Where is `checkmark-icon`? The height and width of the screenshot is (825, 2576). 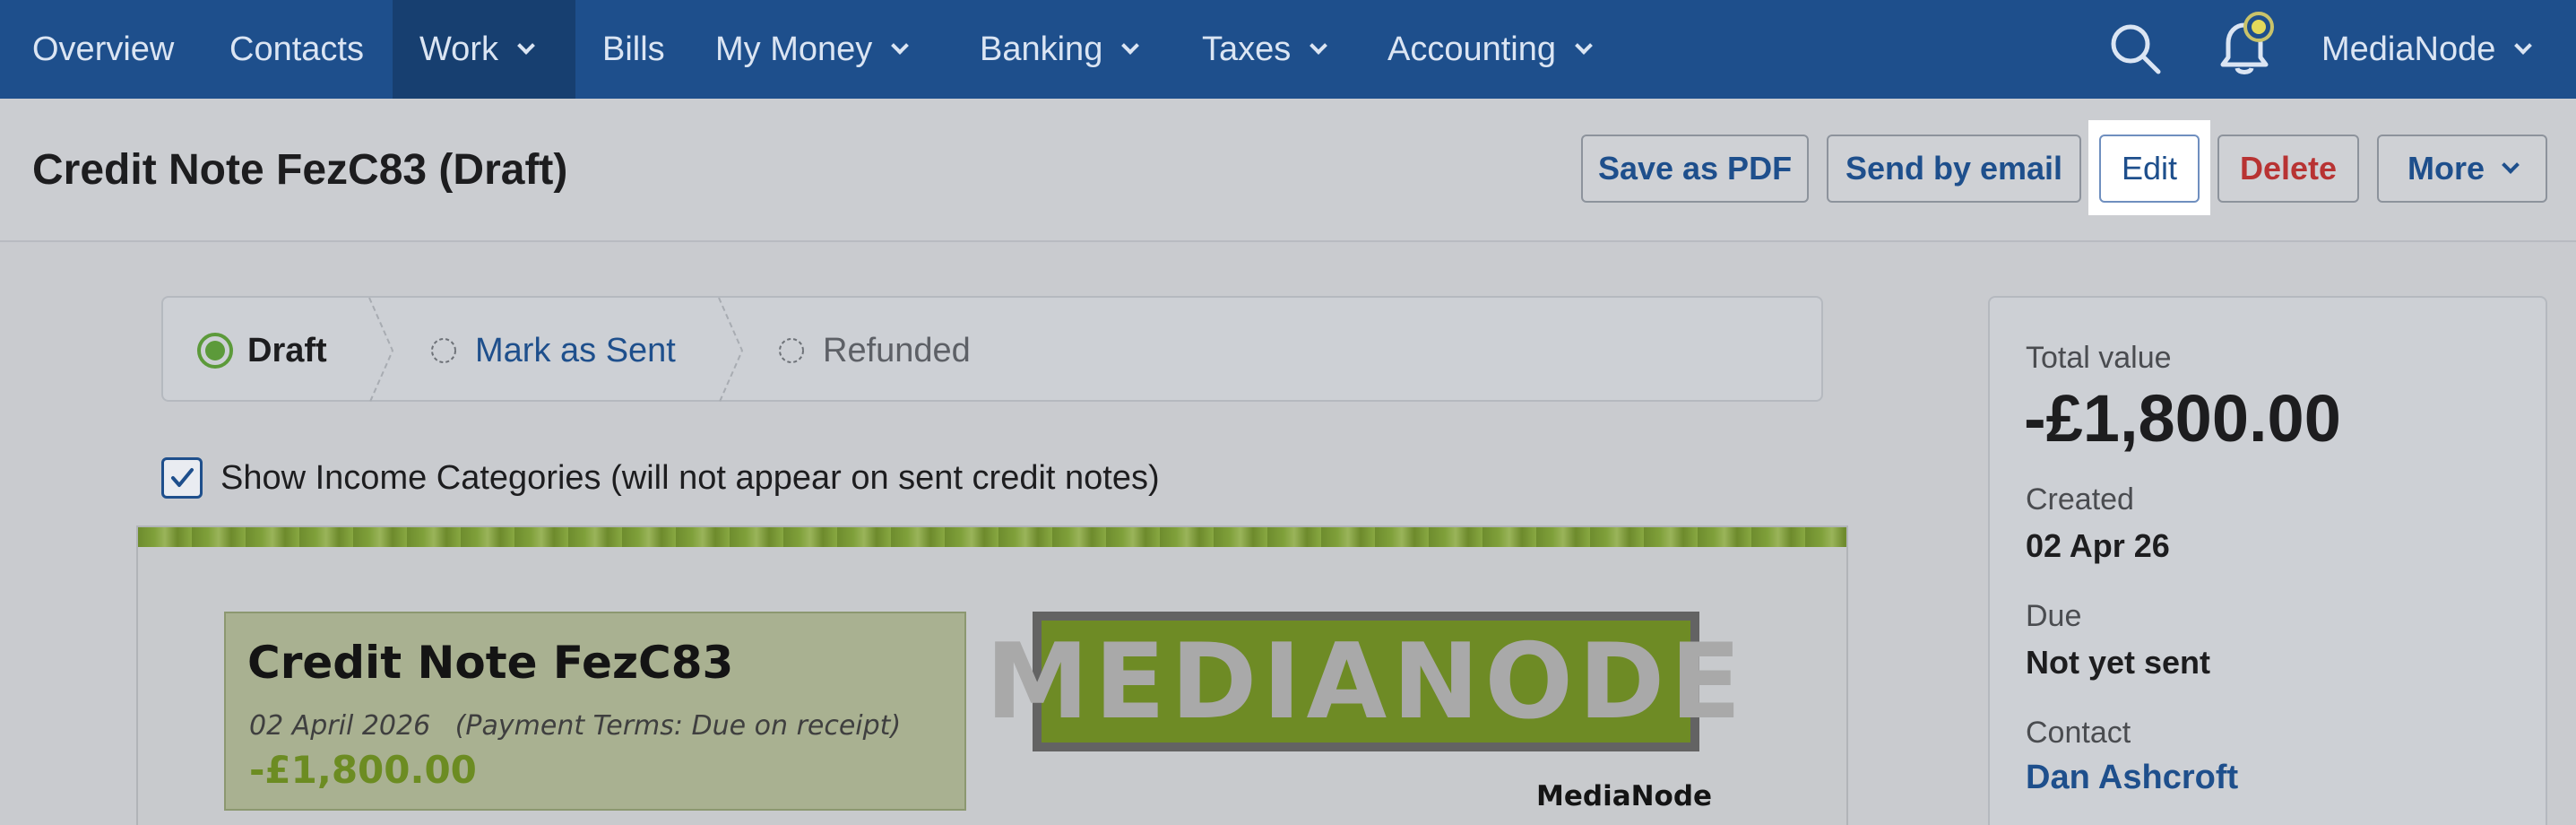
checkmark-icon is located at coordinates (182, 477).